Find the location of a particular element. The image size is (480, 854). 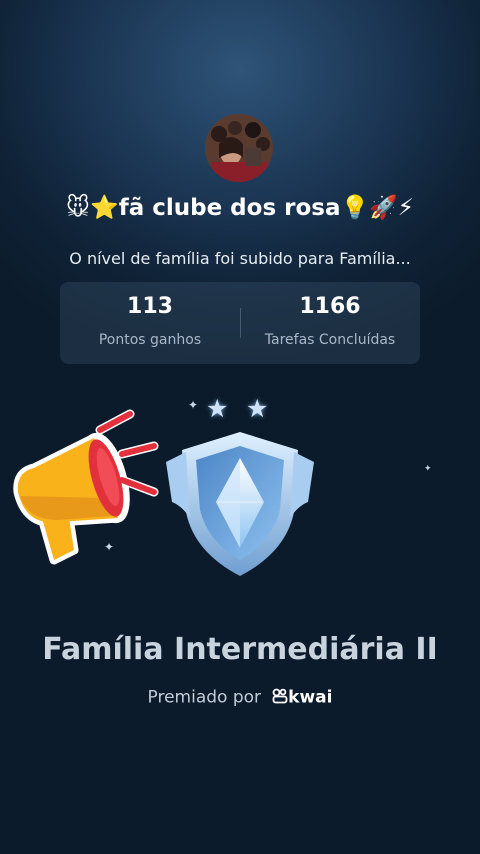

kwai-logo-icon is located at coordinates (280, 698).